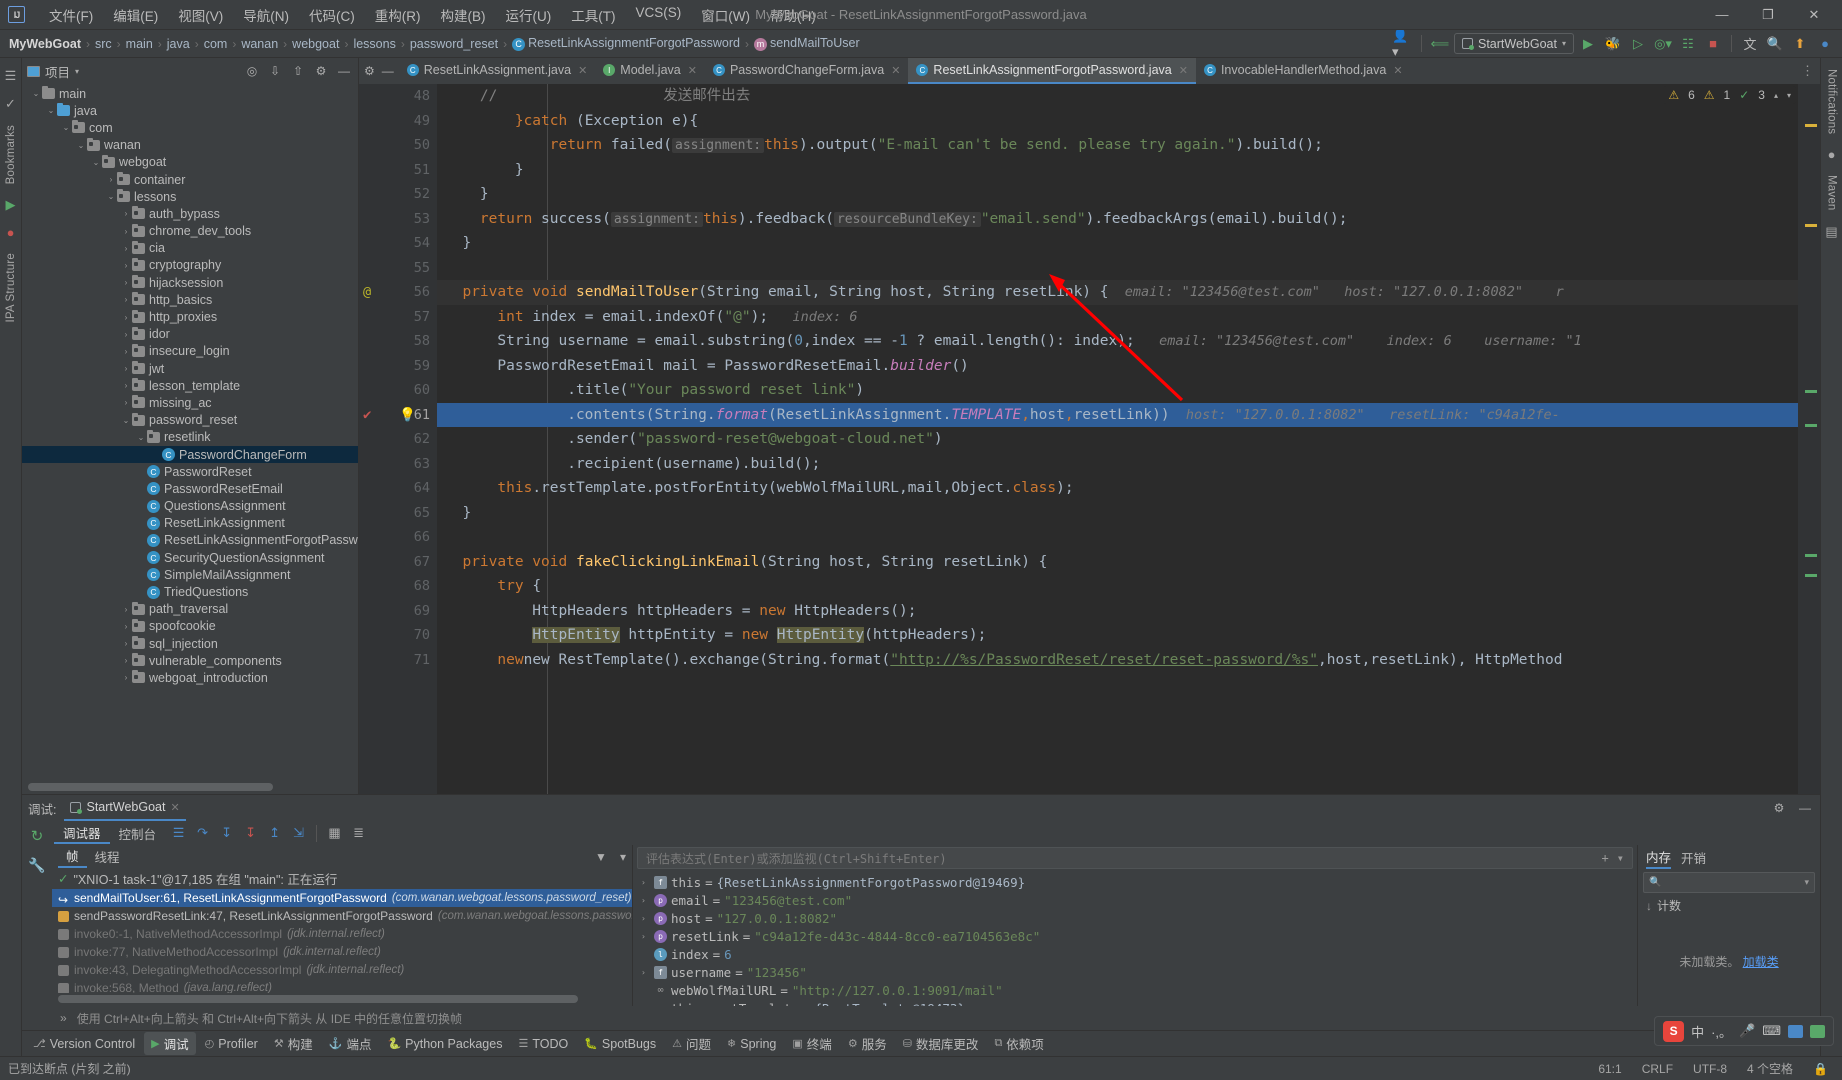 The width and height of the screenshot is (1842, 1080). Describe the element at coordinates (1744, 1031) in the screenshot. I see `ime-toolbar: S 中 ·,。 🎤 ⌨` at that location.